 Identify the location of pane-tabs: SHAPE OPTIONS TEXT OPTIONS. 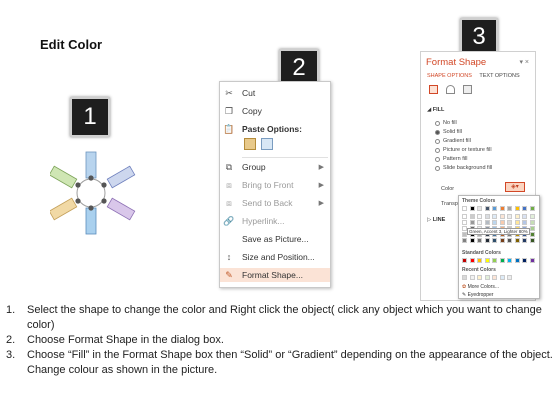
(476, 76).